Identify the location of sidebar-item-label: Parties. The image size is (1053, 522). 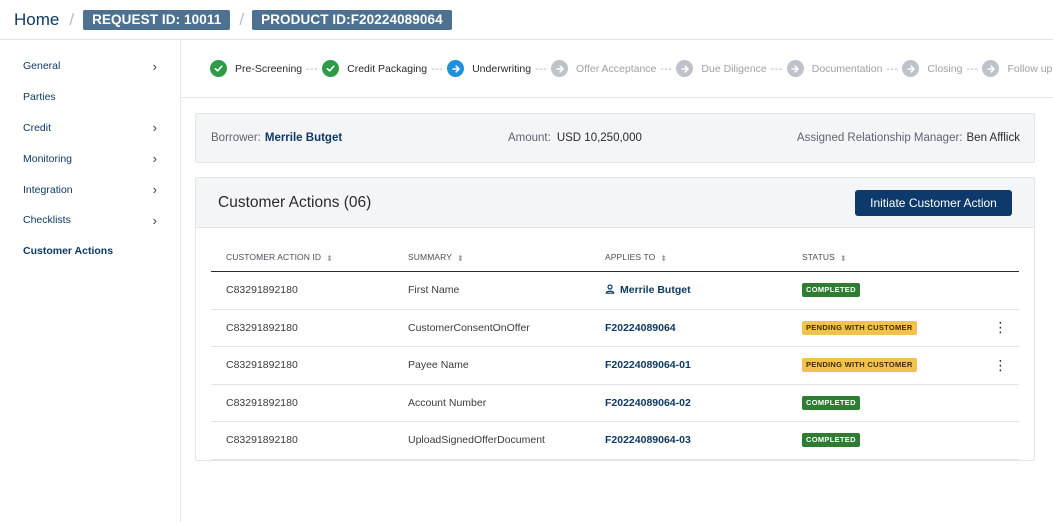
(39, 97).